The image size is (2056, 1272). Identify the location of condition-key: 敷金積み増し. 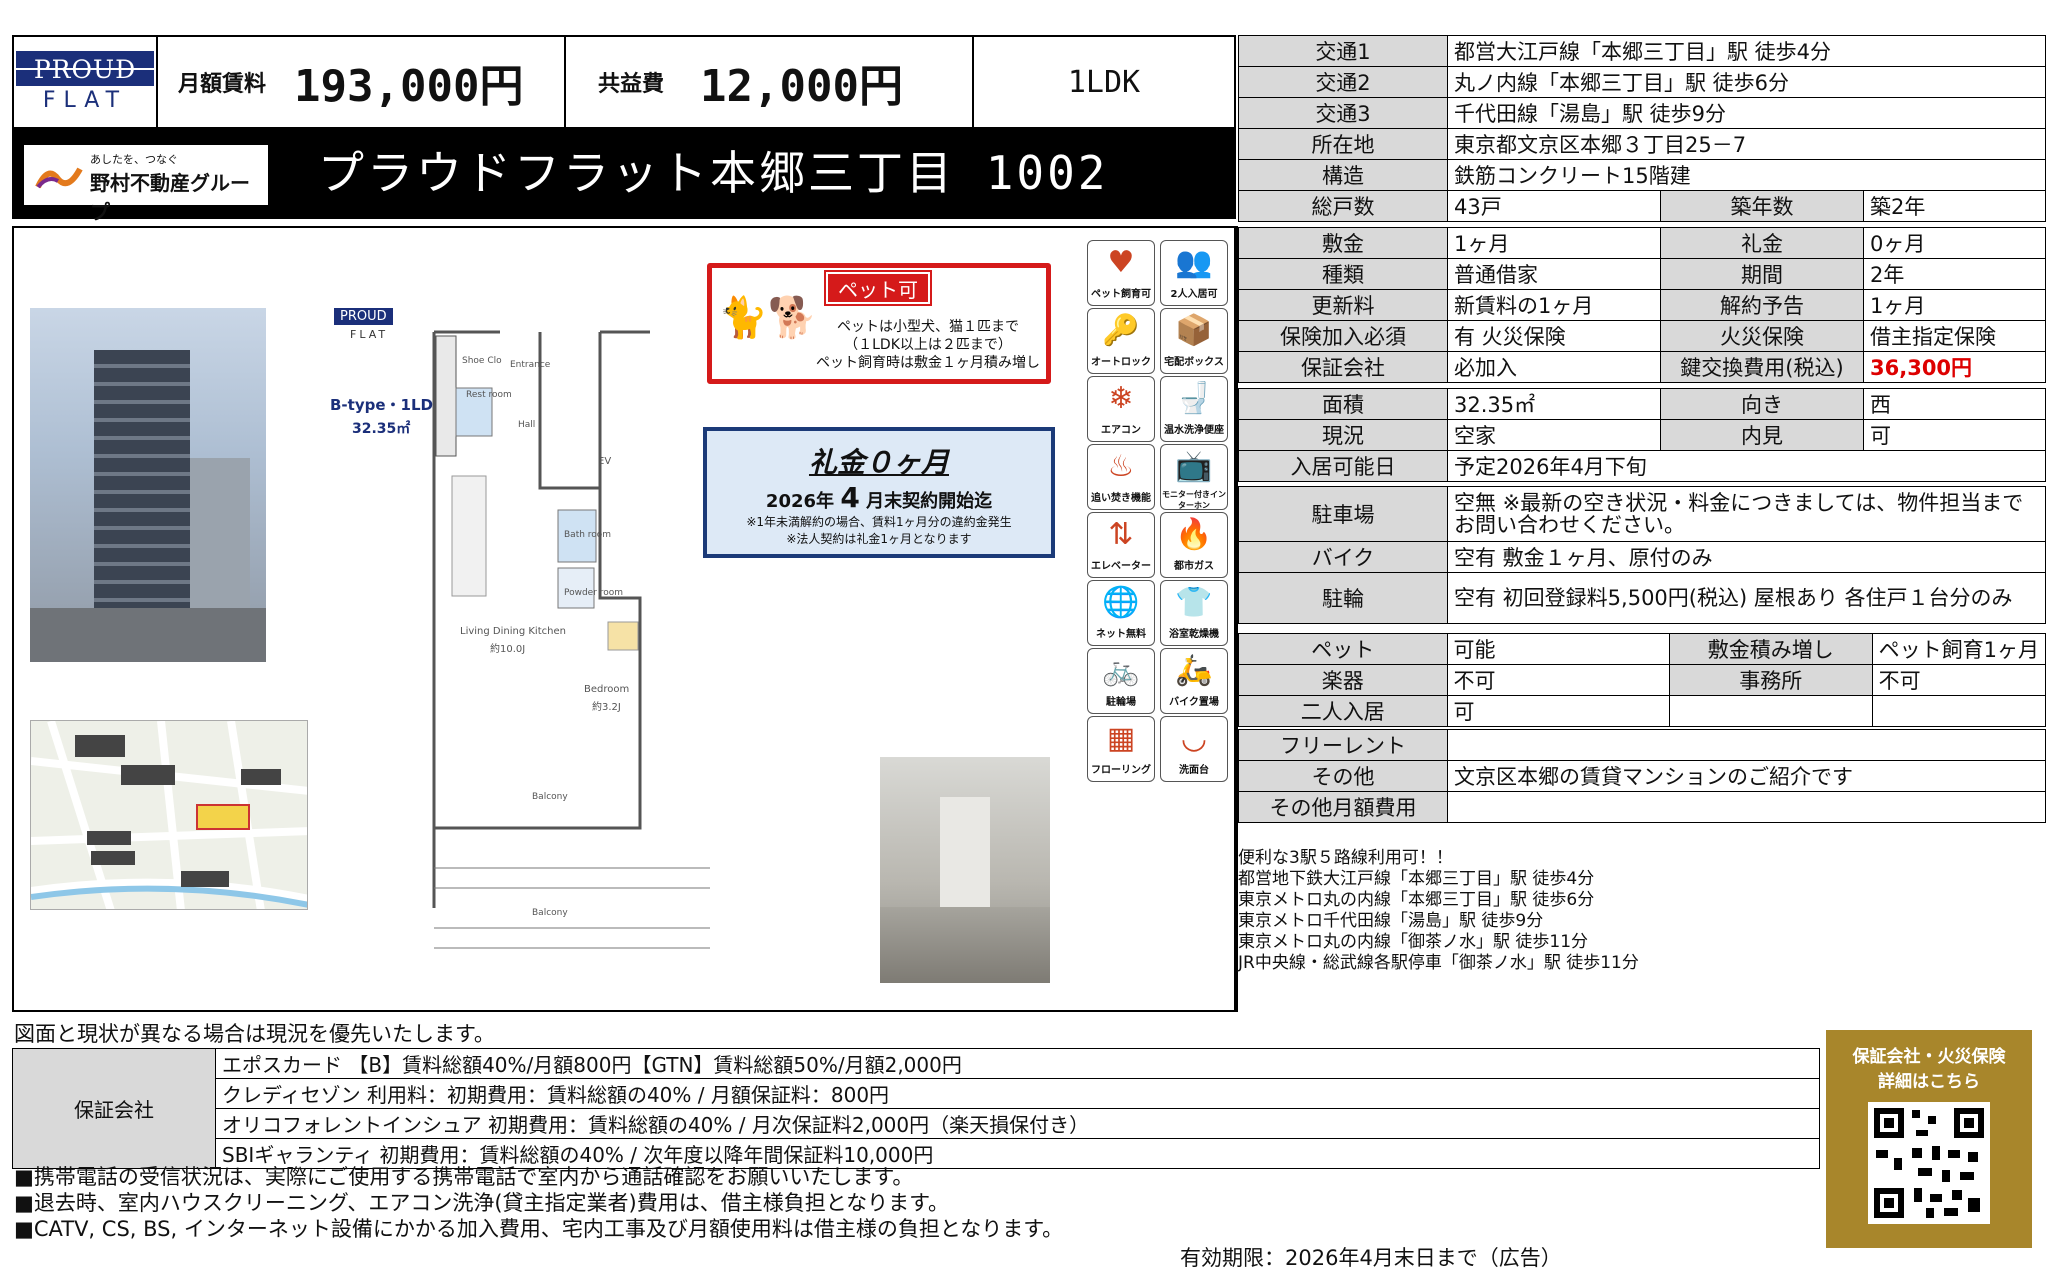
(1770, 649).